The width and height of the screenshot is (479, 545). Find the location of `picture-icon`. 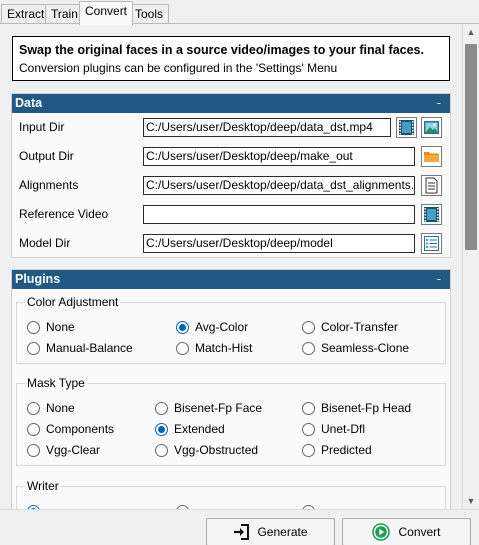

picture-icon is located at coordinates (431, 127).